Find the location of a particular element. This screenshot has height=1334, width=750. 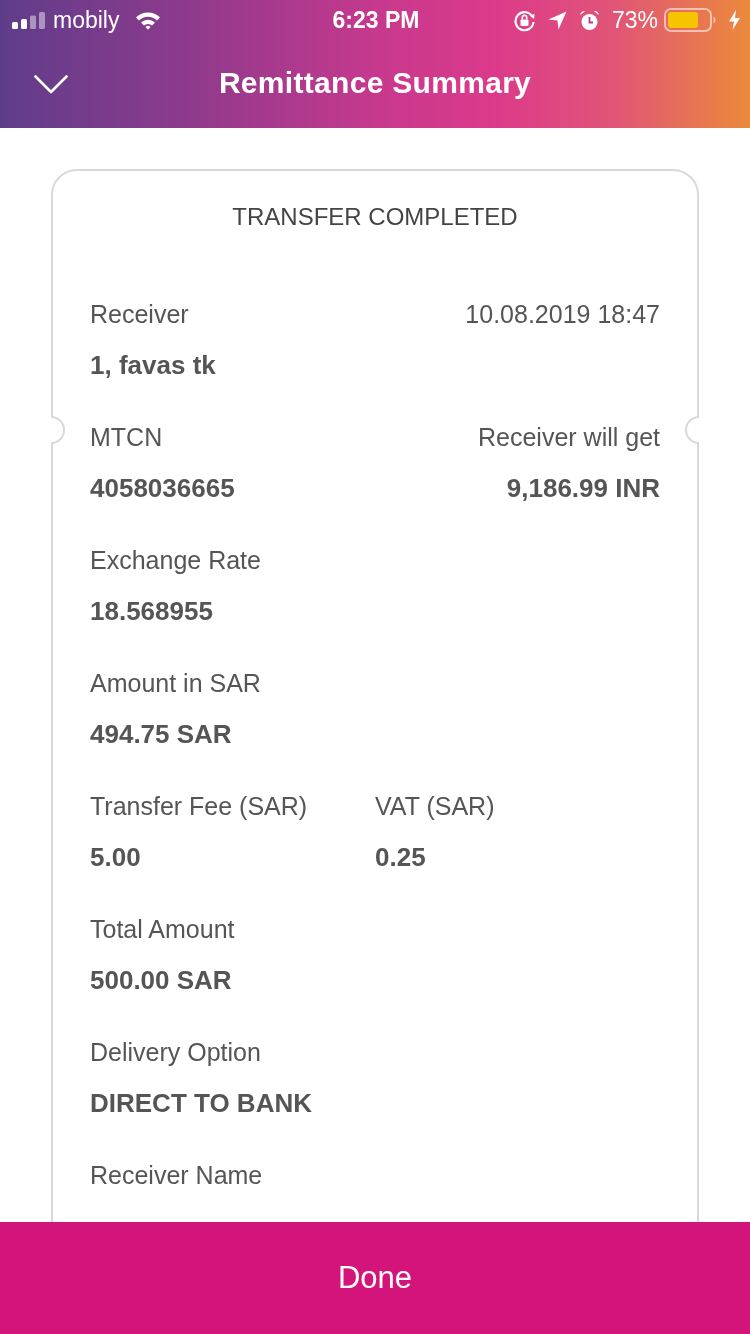

field-label: Exchange Rate is located at coordinates (175, 560).